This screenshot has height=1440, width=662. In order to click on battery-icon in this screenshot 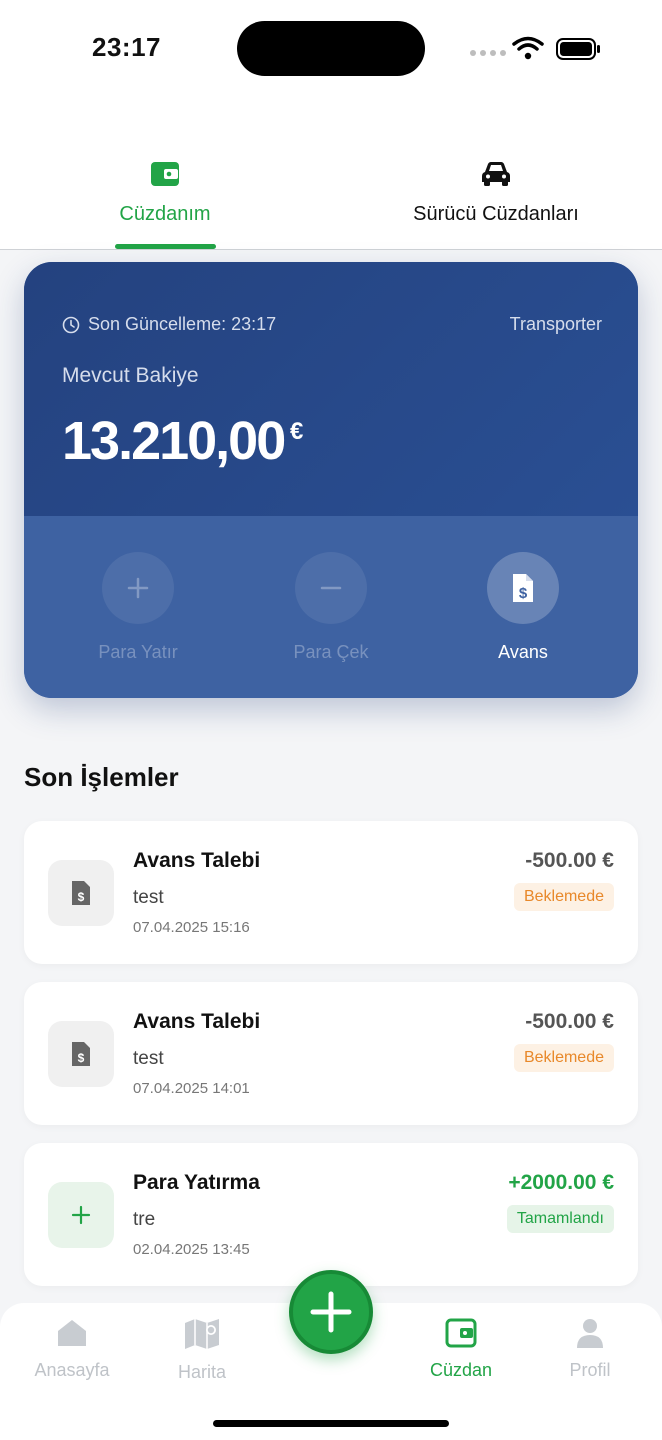, I will do `click(578, 49)`.